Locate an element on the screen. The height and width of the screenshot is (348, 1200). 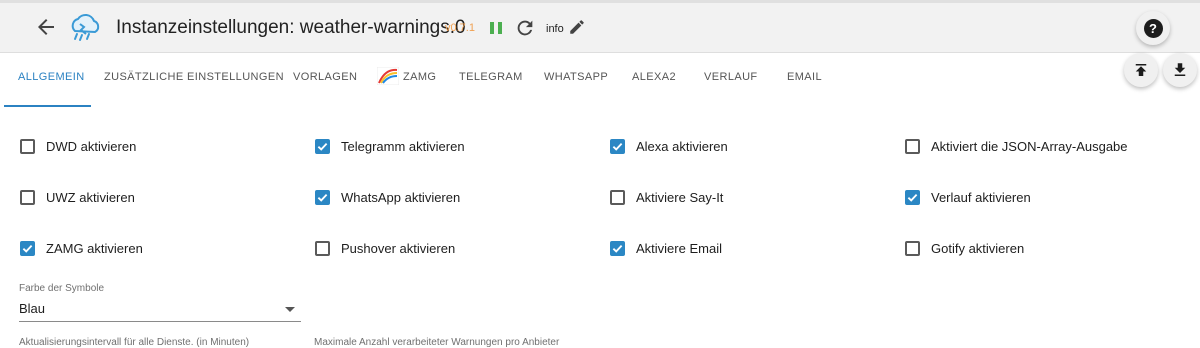
tab-telegram: TELEGRAM is located at coordinates (491, 81).